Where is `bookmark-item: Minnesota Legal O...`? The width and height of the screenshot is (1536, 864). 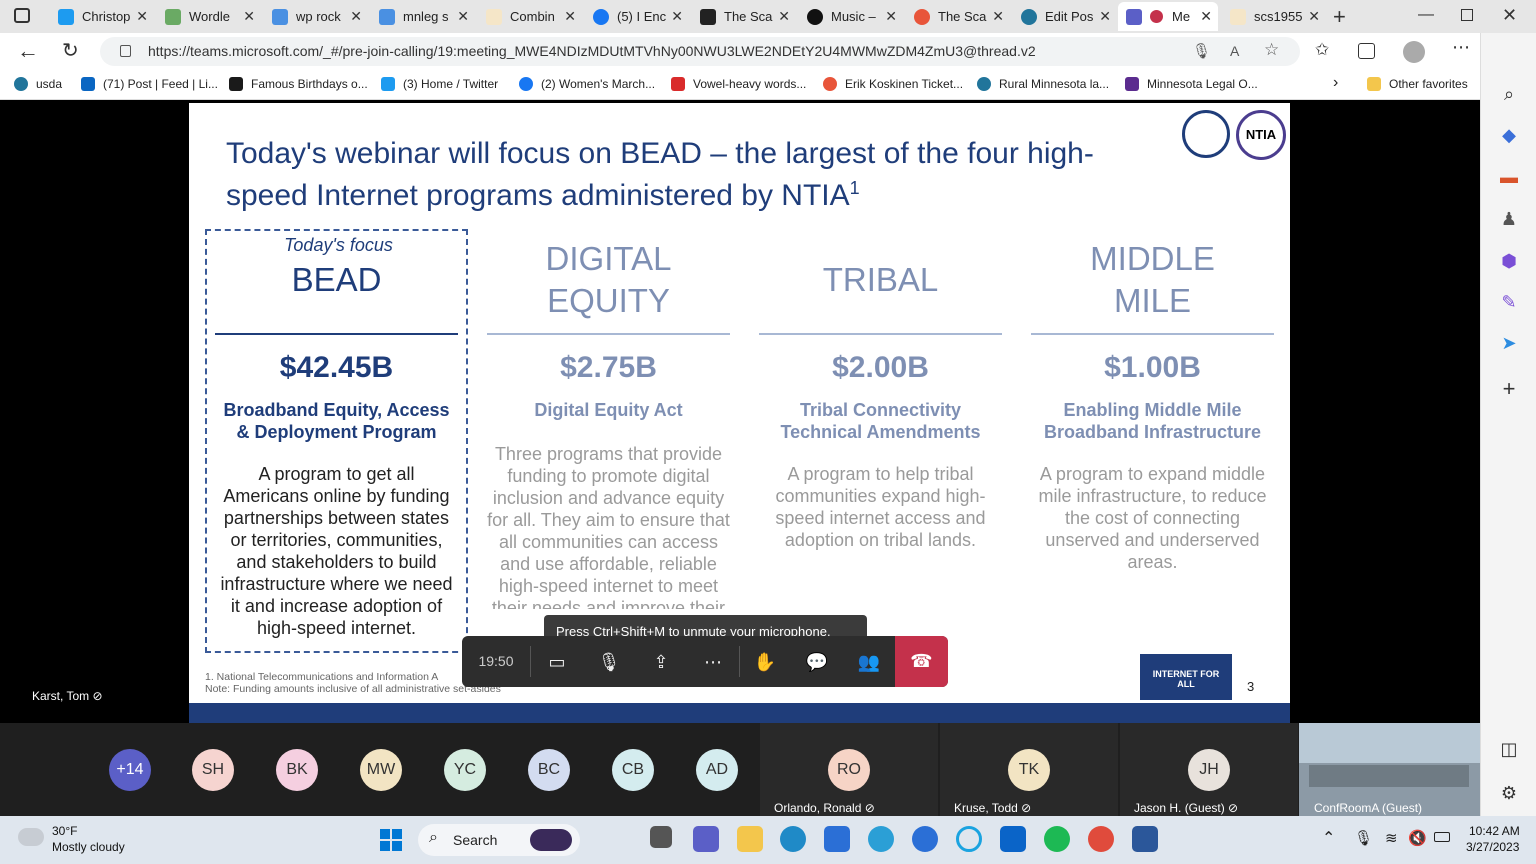 bookmark-item: Minnesota Legal O... is located at coordinates (1191, 84).